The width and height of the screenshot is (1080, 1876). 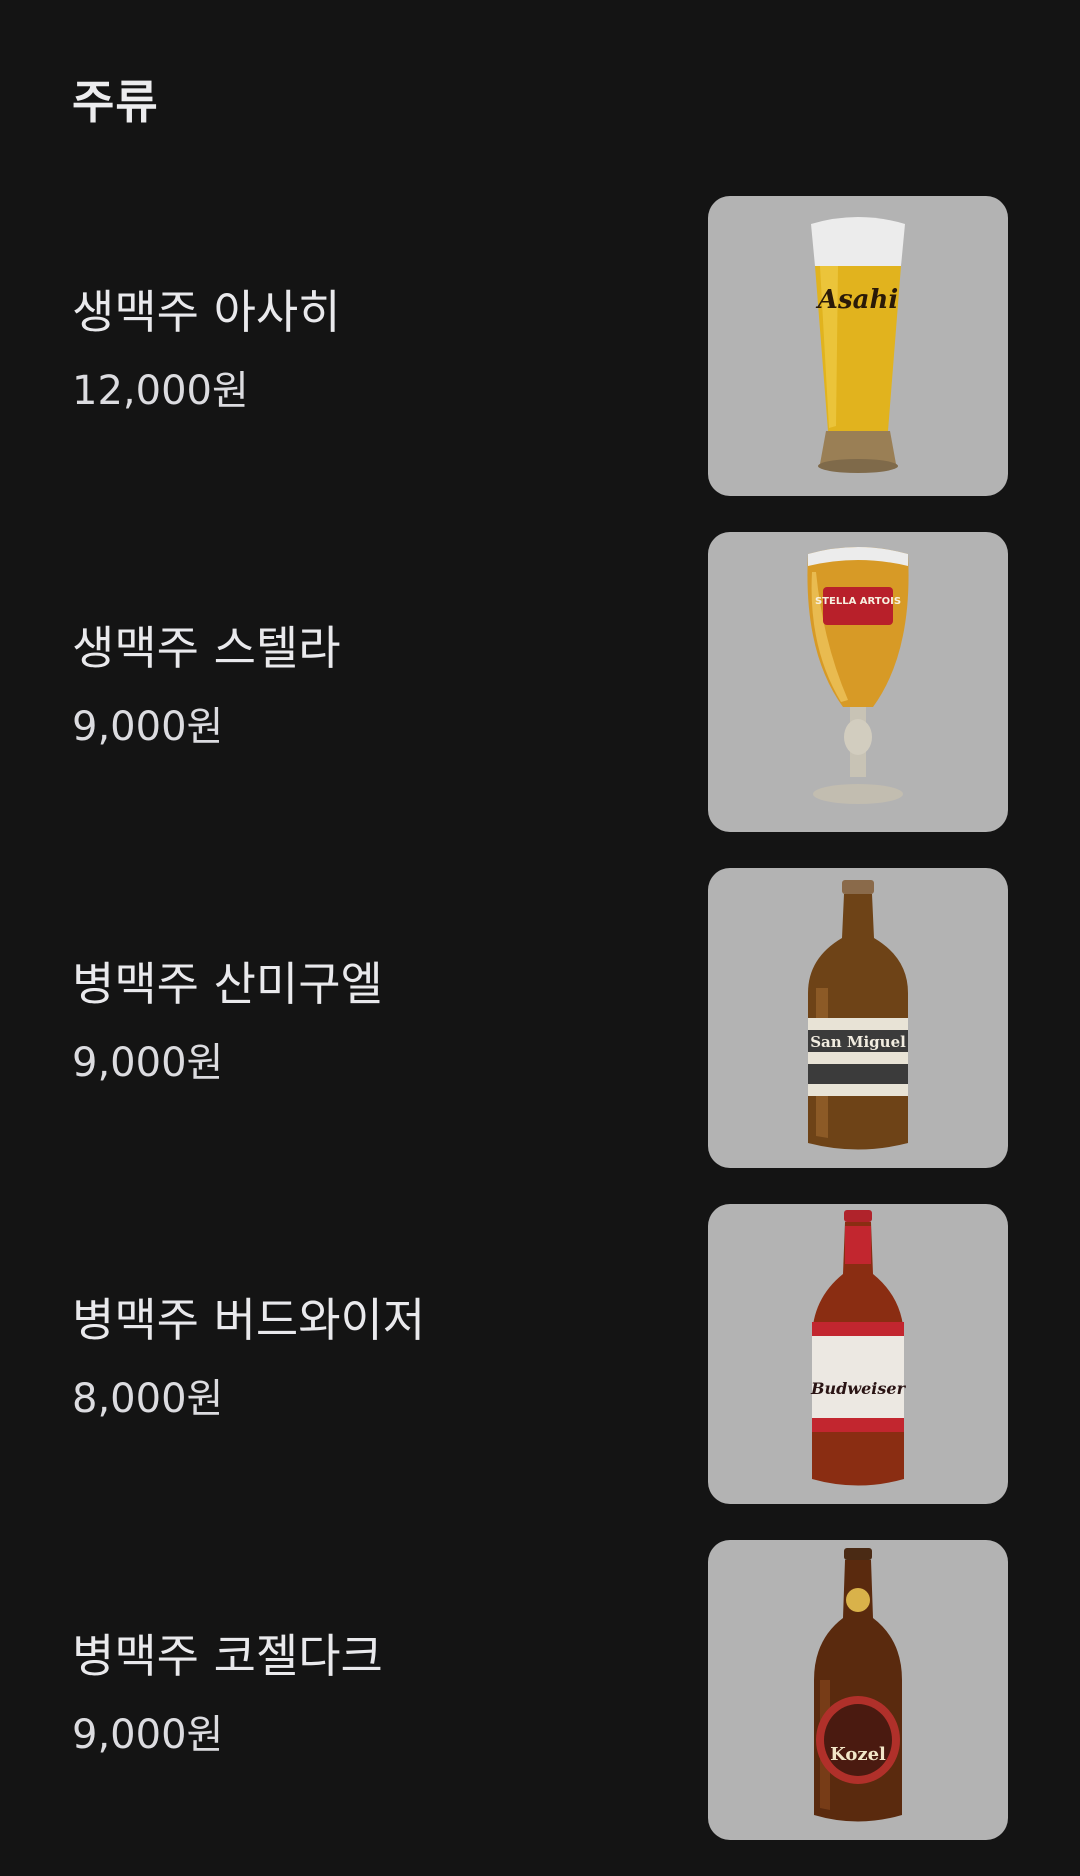 What do you see at coordinates (858, 1018) in the screenshot?
I see `san-miguel-bottle-image: San Miguel` at bounding box center [858, 1018].